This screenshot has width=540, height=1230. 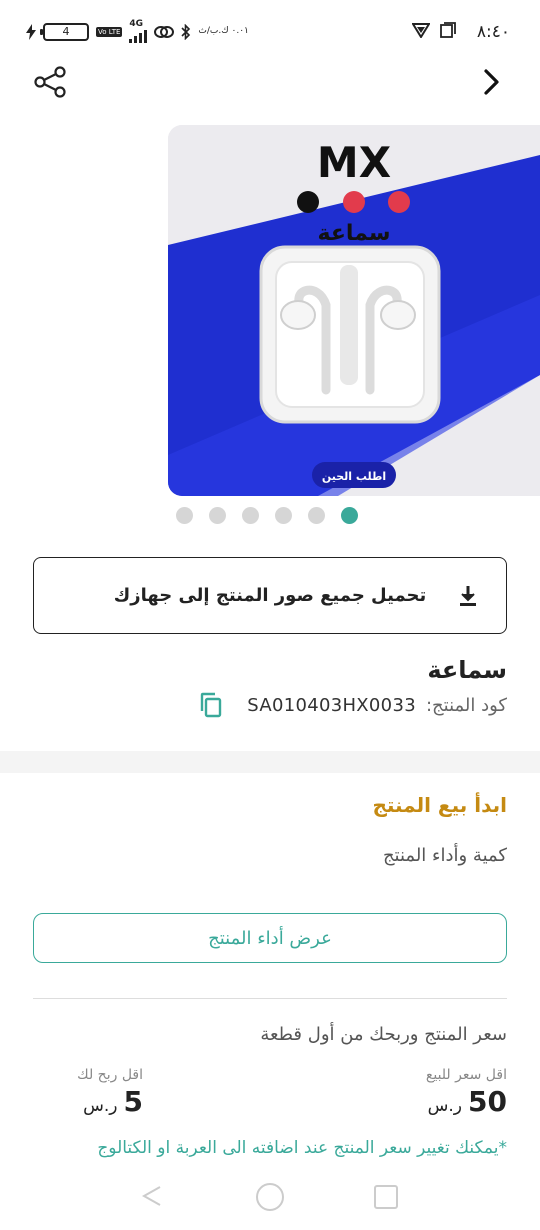 I want to click on network-speed: ٠.٠١ ك.ب/ث, so click(x=223, y=31).